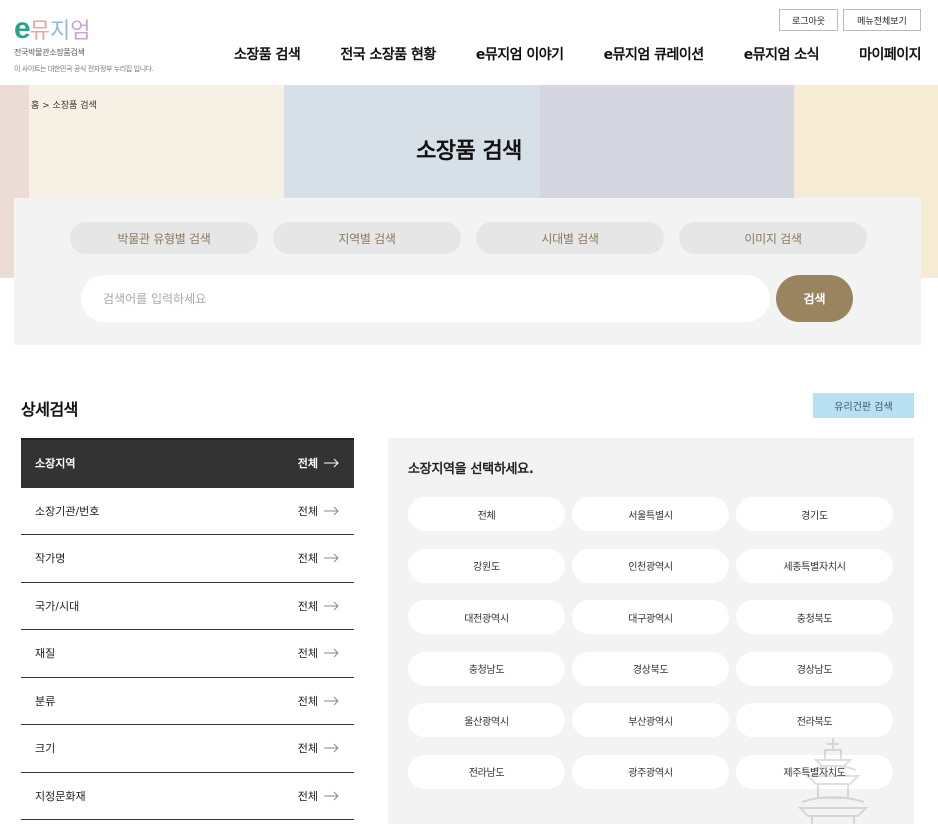  I want to click on filter-label: 분류, so click(45, 701).